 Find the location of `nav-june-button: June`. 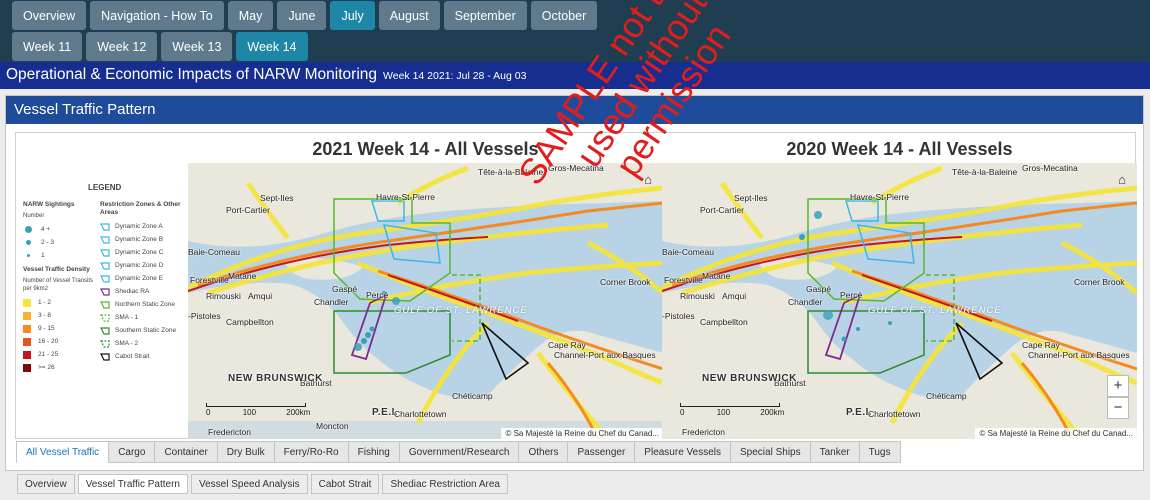

nav-june-button: June is located at coordinates (302, 15).